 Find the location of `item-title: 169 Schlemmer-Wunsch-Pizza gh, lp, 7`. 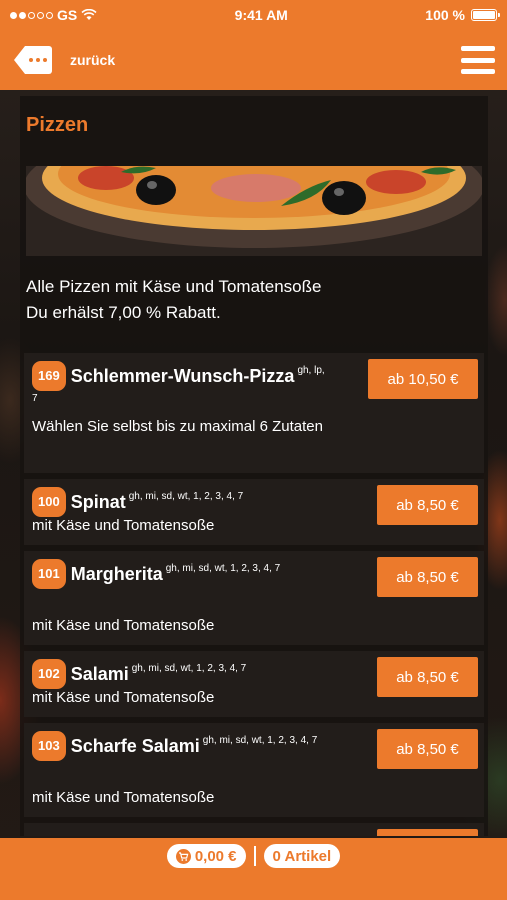

item-title: 169 Schlemmer-Wunsch-Pizza gh, lp, 7 is located at coordinates (182, 389).